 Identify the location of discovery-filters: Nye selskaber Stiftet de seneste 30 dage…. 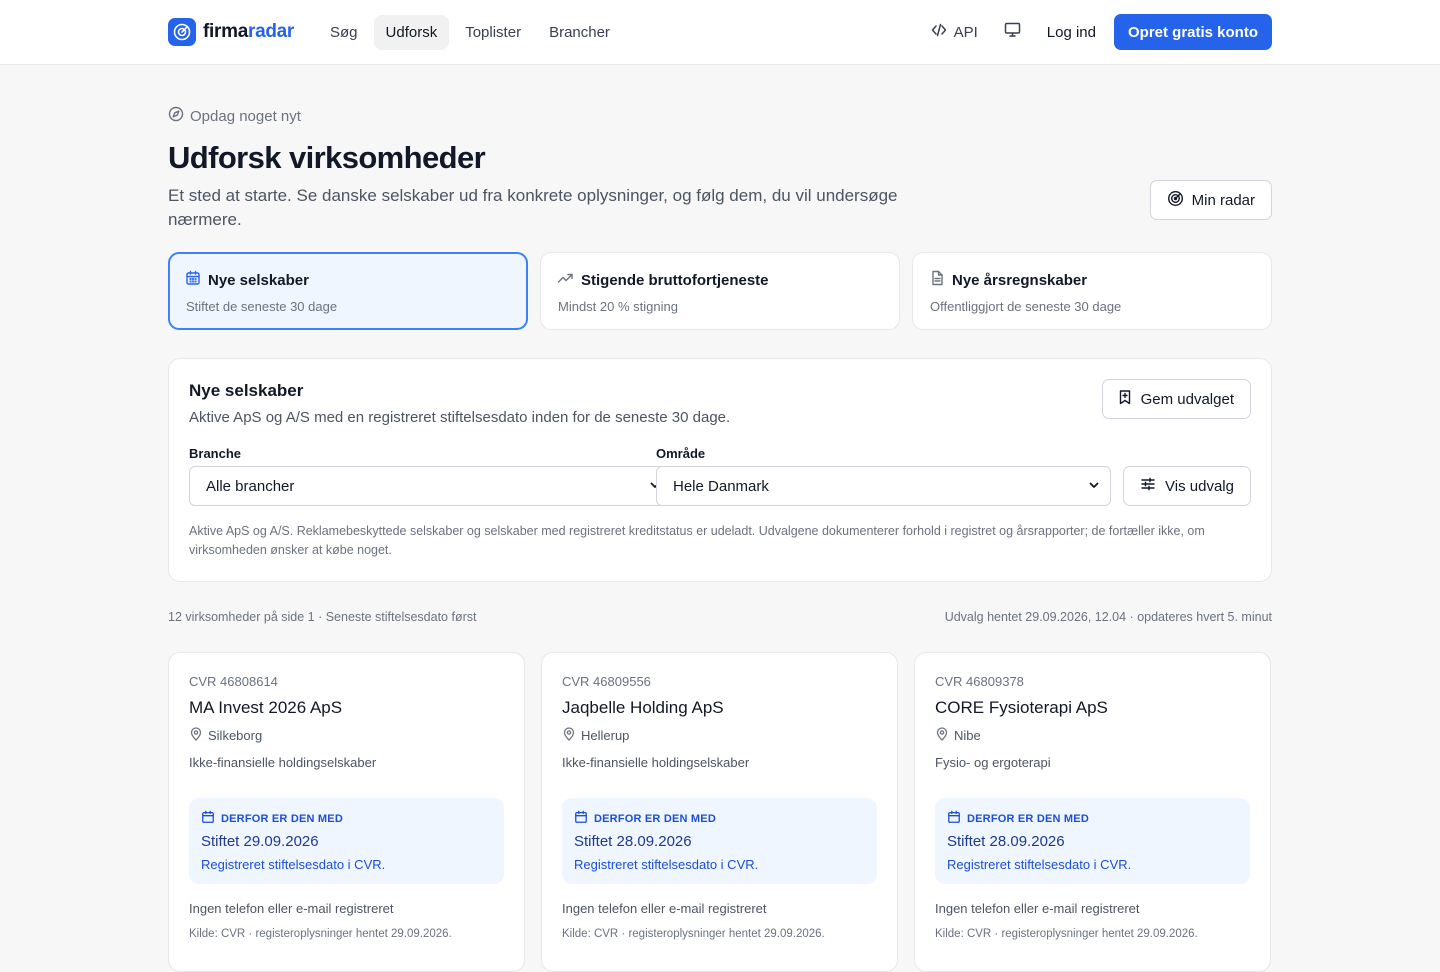
(720, 291).